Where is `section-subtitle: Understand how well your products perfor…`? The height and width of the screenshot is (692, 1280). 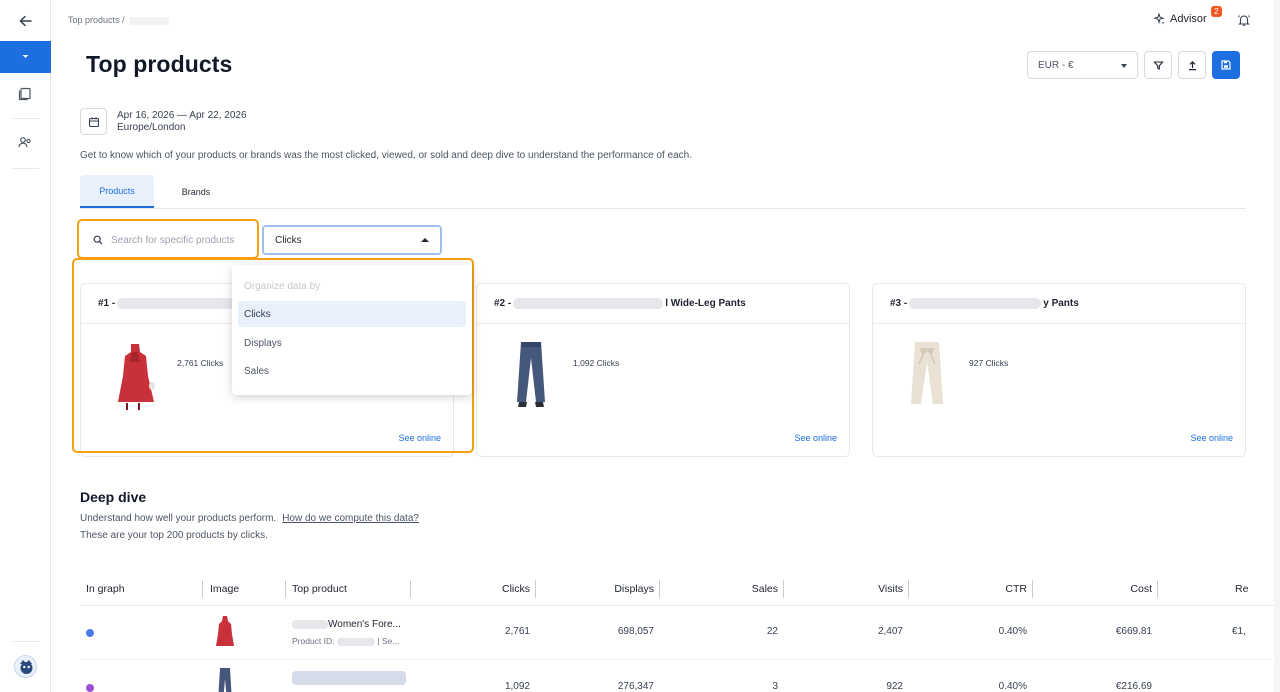
section-subtitle: Understand how well your products perfor… is located at coordinates (249, 518).